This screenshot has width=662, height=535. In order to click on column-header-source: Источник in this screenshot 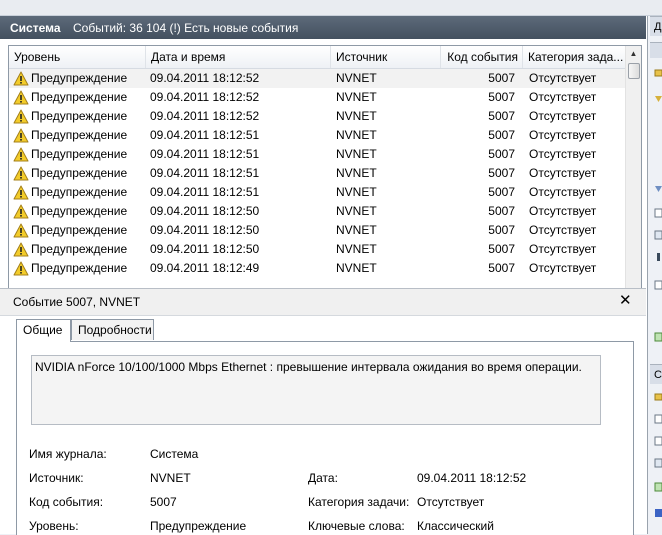, I will do `click(386, 57)`.